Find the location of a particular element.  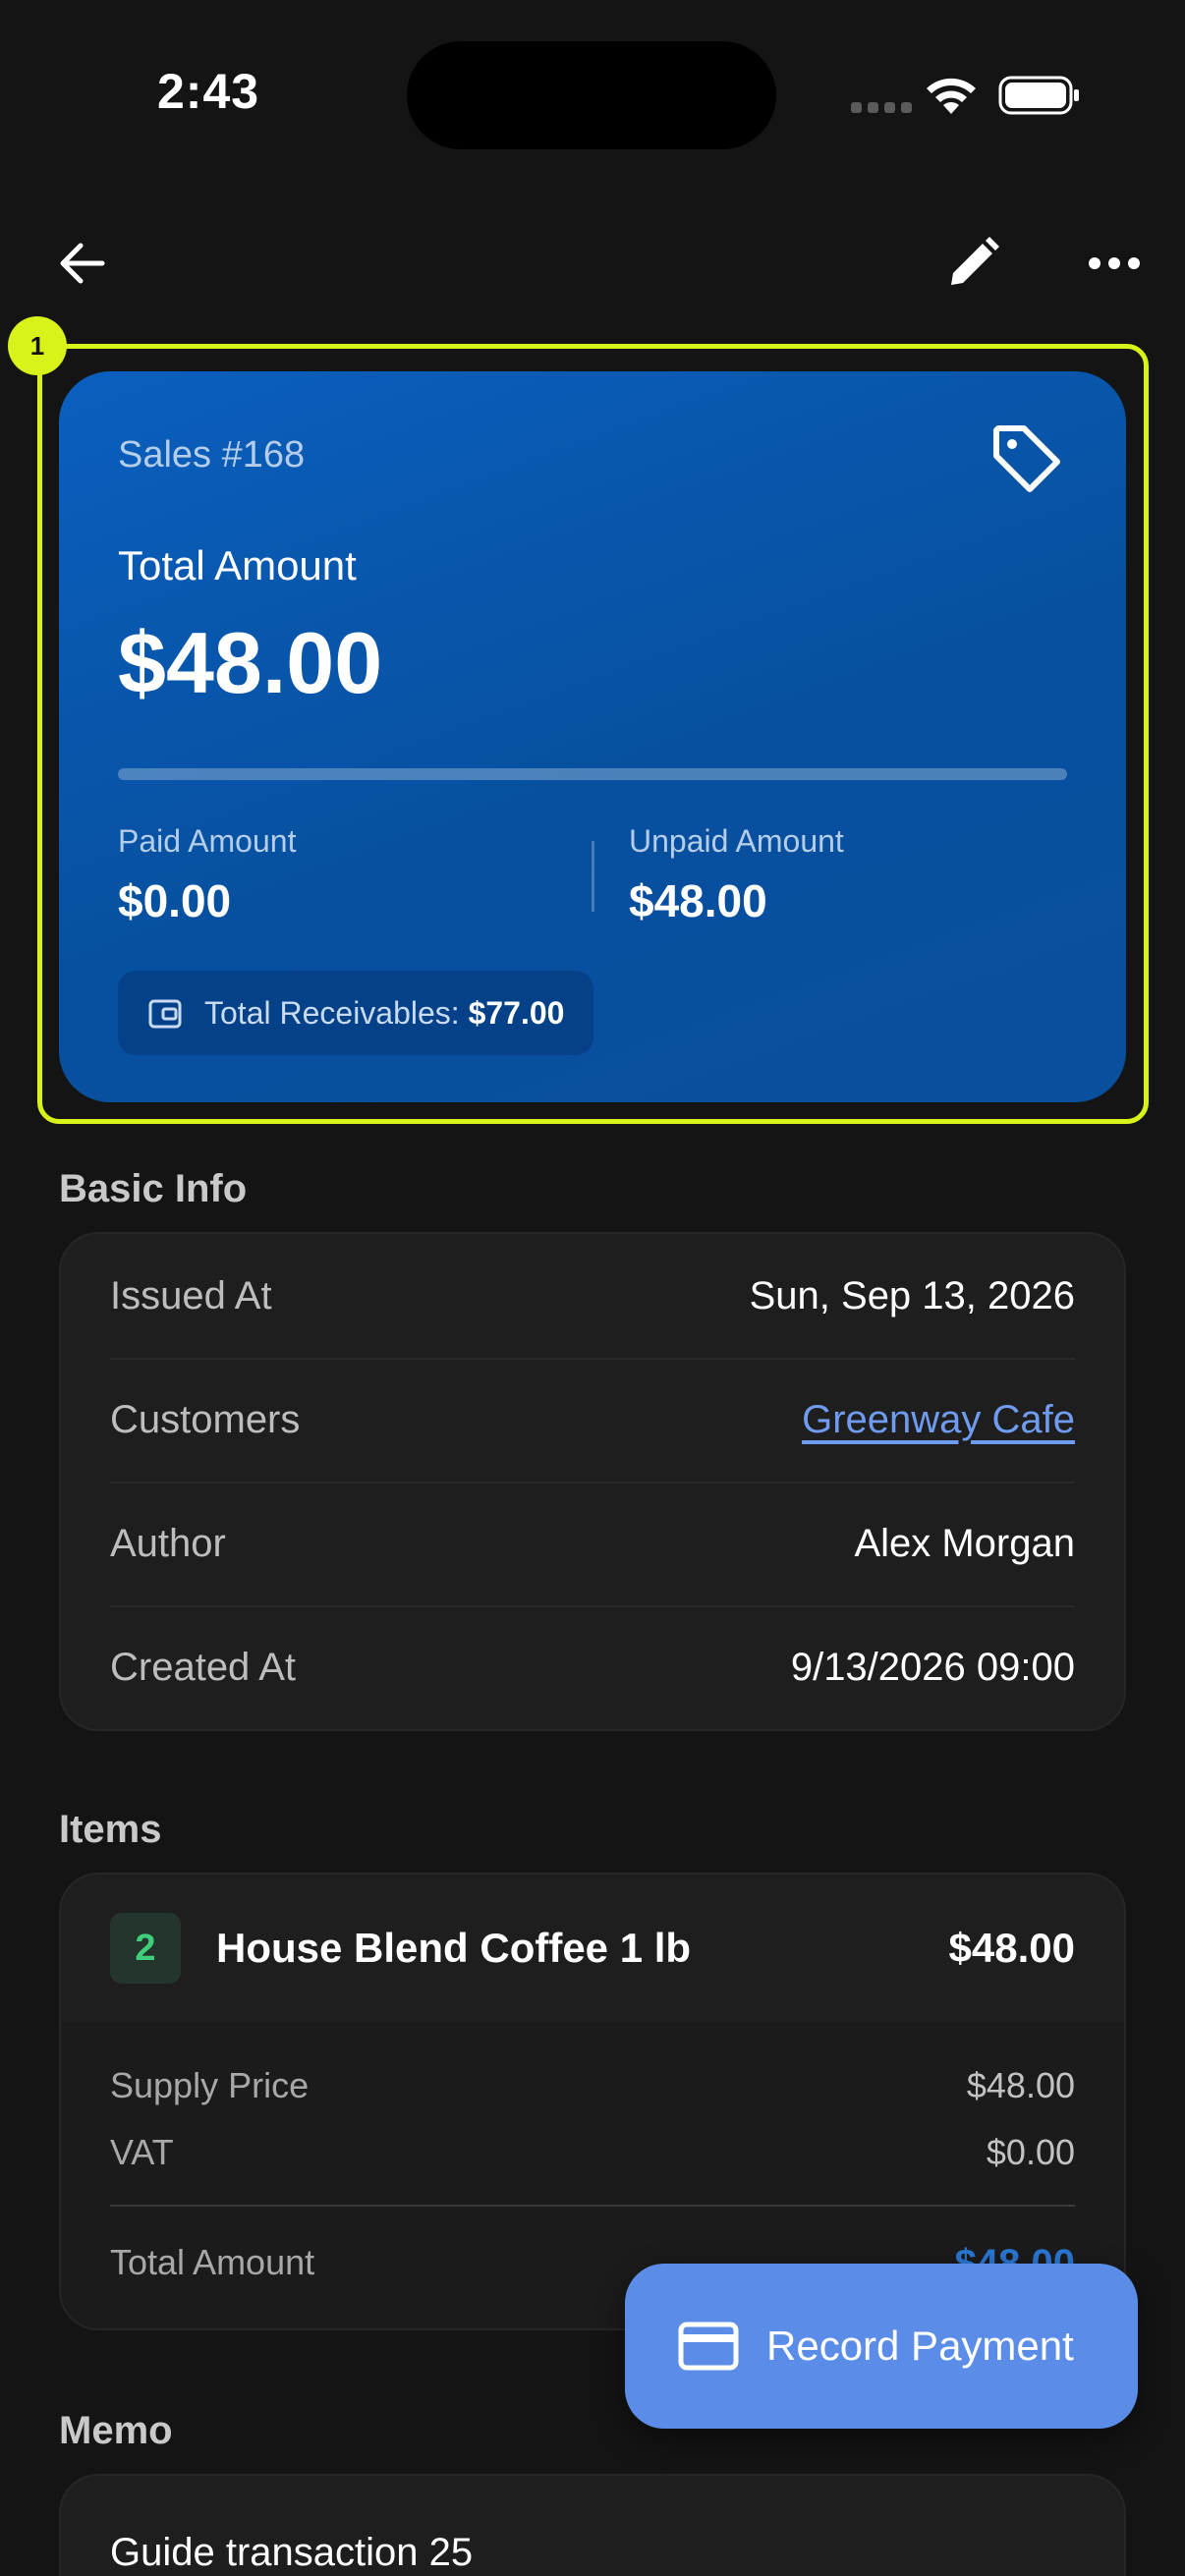

info-value: Sun, Sep 13, 2026 is located at coordinates (912, 1295).